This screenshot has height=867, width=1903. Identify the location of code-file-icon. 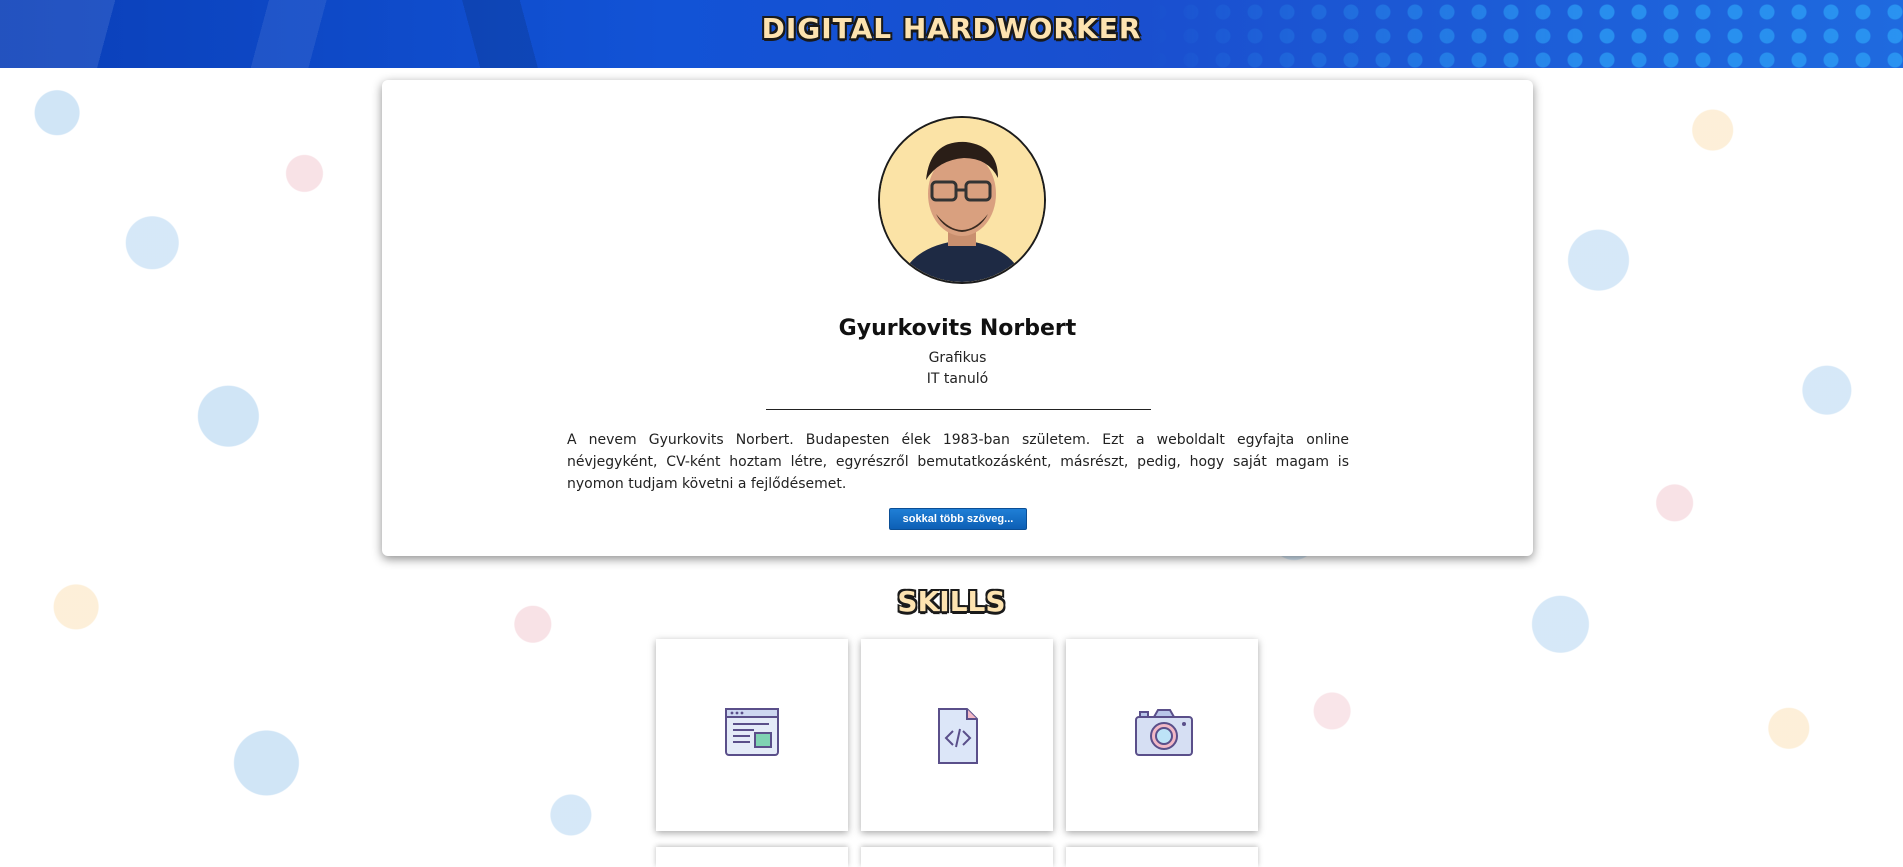
(958, 736).